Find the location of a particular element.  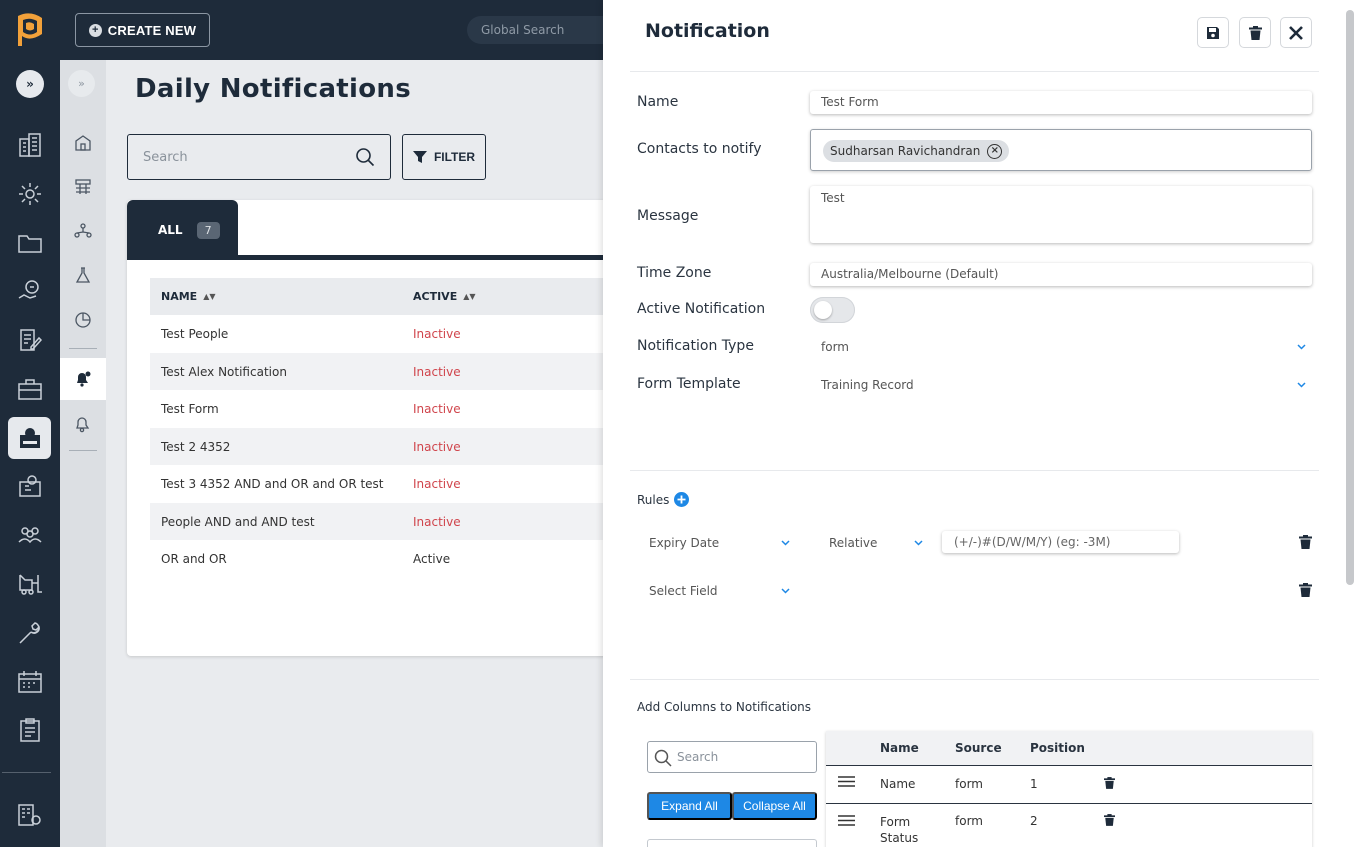

table-row: Test 2 4352 Inactive is located at coordinates (380, 446).